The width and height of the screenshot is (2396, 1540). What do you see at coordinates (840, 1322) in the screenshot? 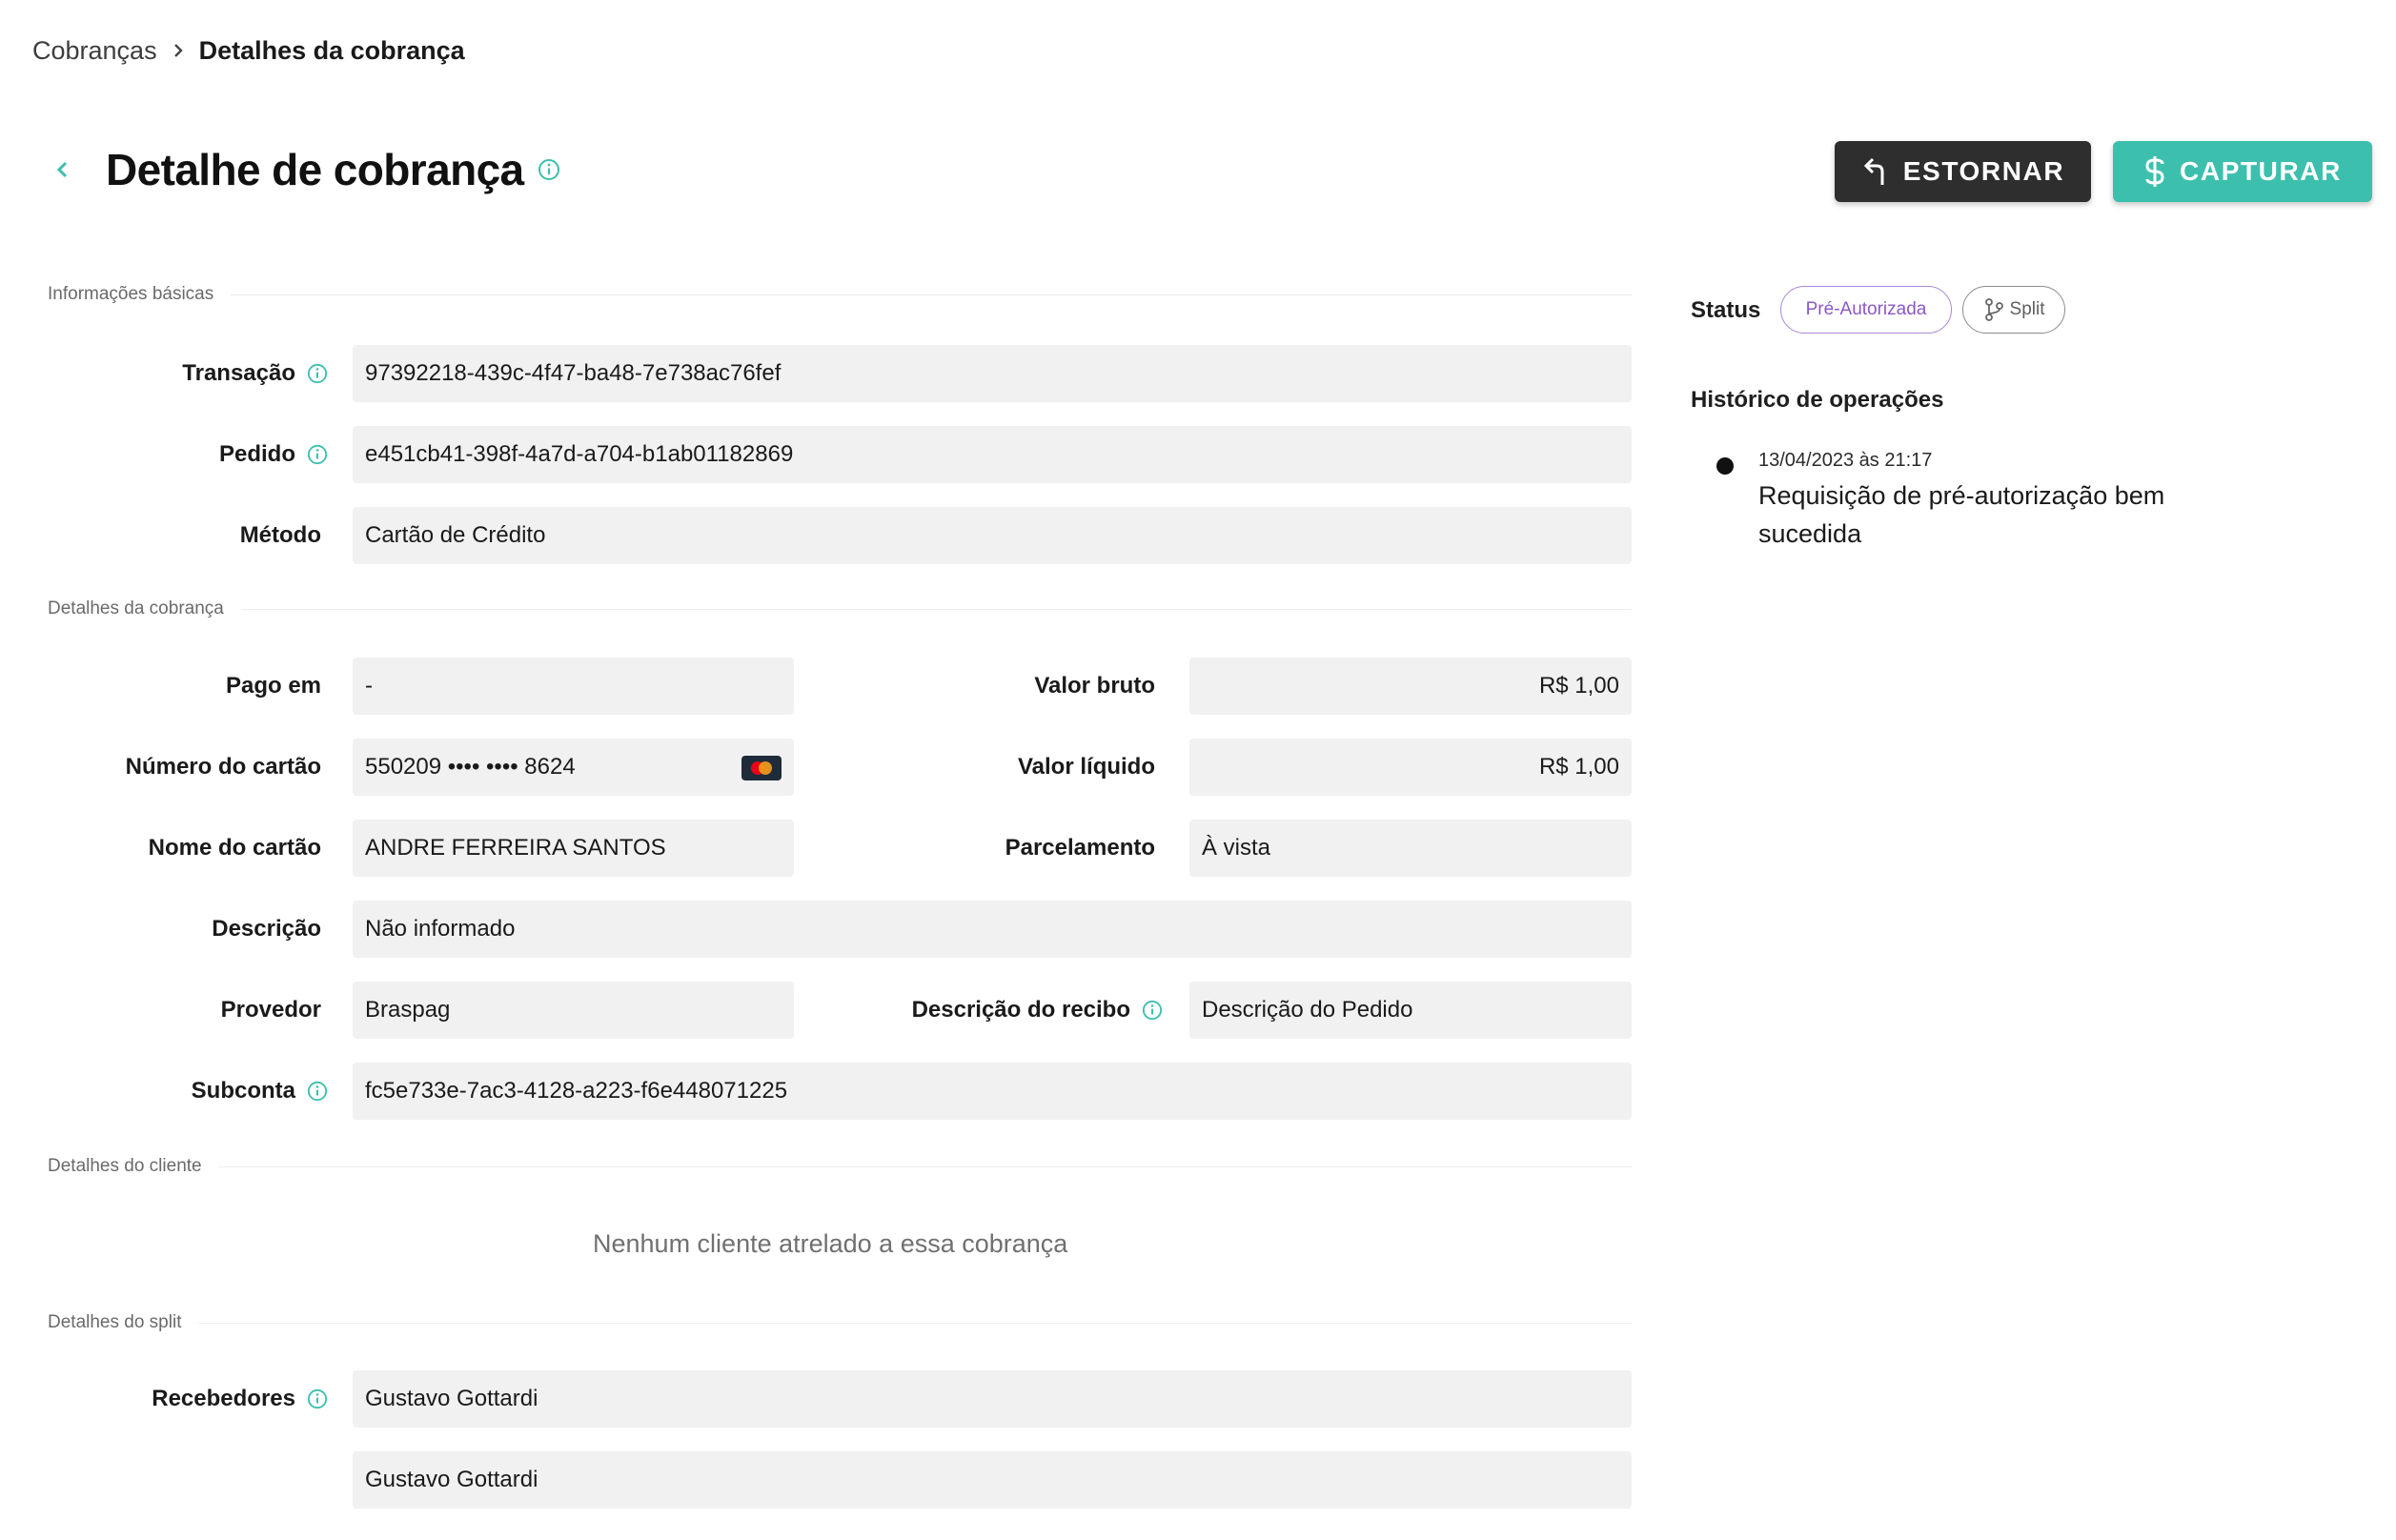
I see `section-detalhes-split: Detalhes do split` at bounding box center [840, 1322].